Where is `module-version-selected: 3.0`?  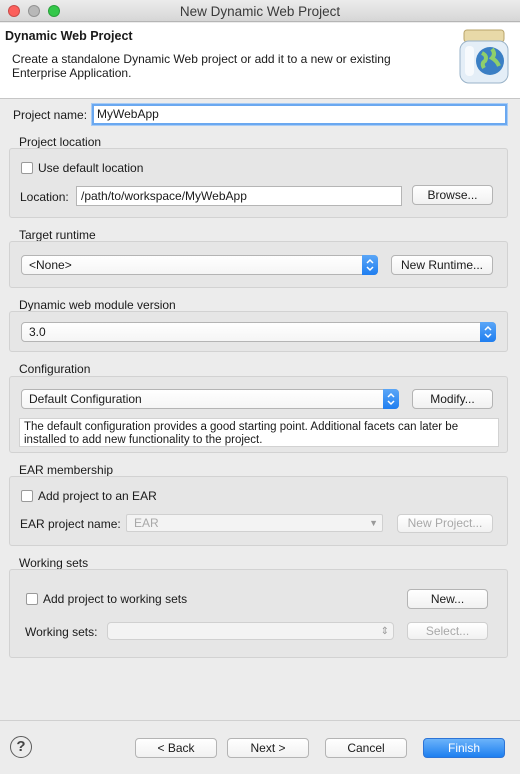
module-version-selected: 3.0 is located at coordinates (37, 332).